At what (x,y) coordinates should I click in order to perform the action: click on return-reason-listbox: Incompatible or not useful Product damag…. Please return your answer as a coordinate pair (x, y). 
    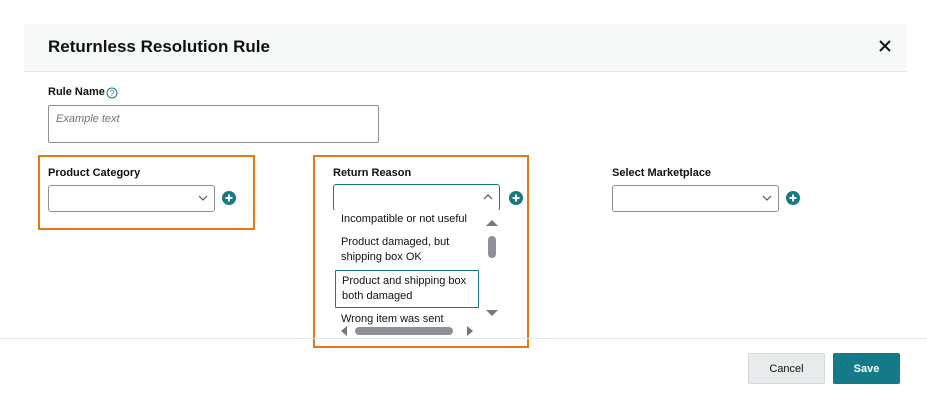
    Looking at the image, I should click on (417, 275).